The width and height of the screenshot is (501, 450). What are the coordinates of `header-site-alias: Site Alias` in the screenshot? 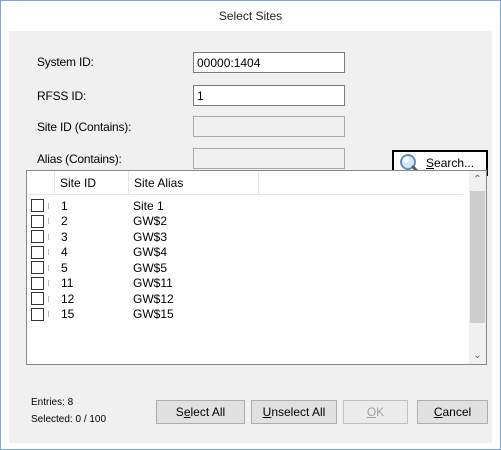 It's located at (194, 183).